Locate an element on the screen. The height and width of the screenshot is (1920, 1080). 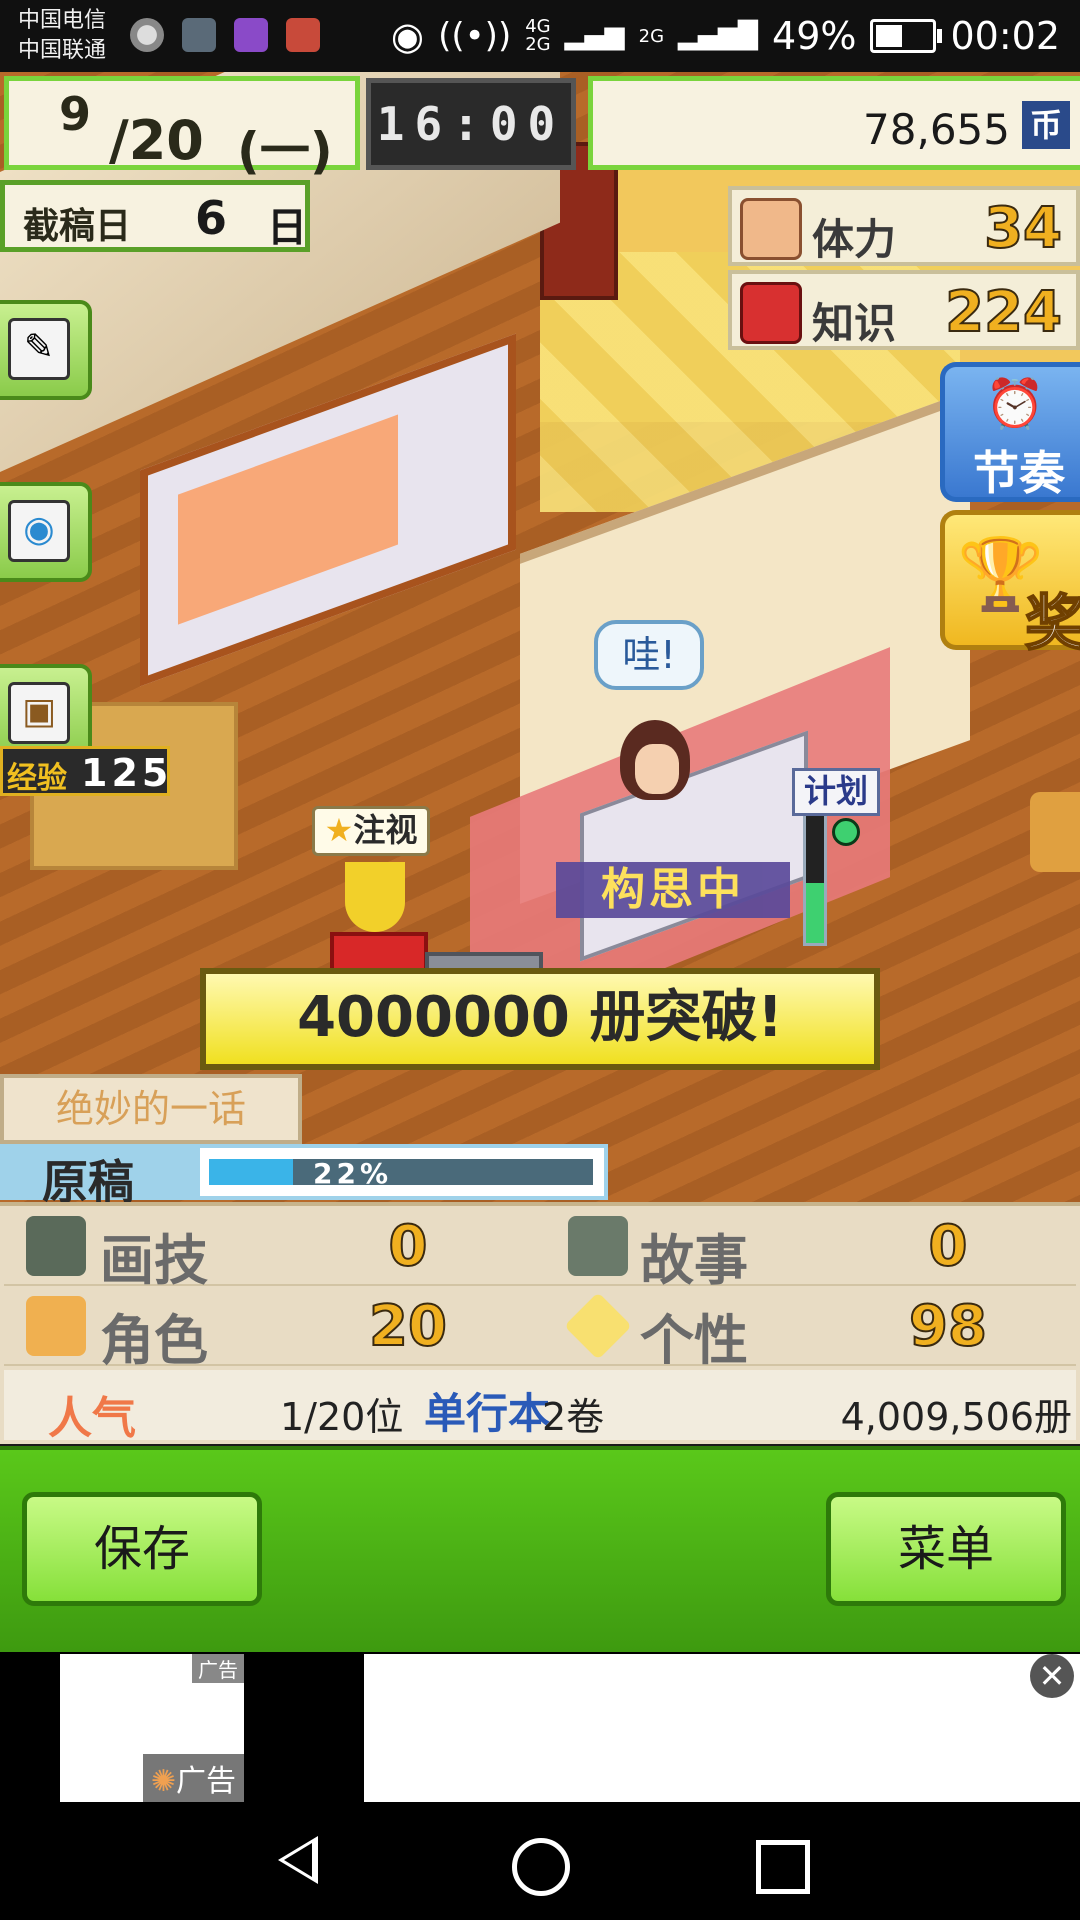
stamina-label: 体力 is located at coordinates (854, 239).